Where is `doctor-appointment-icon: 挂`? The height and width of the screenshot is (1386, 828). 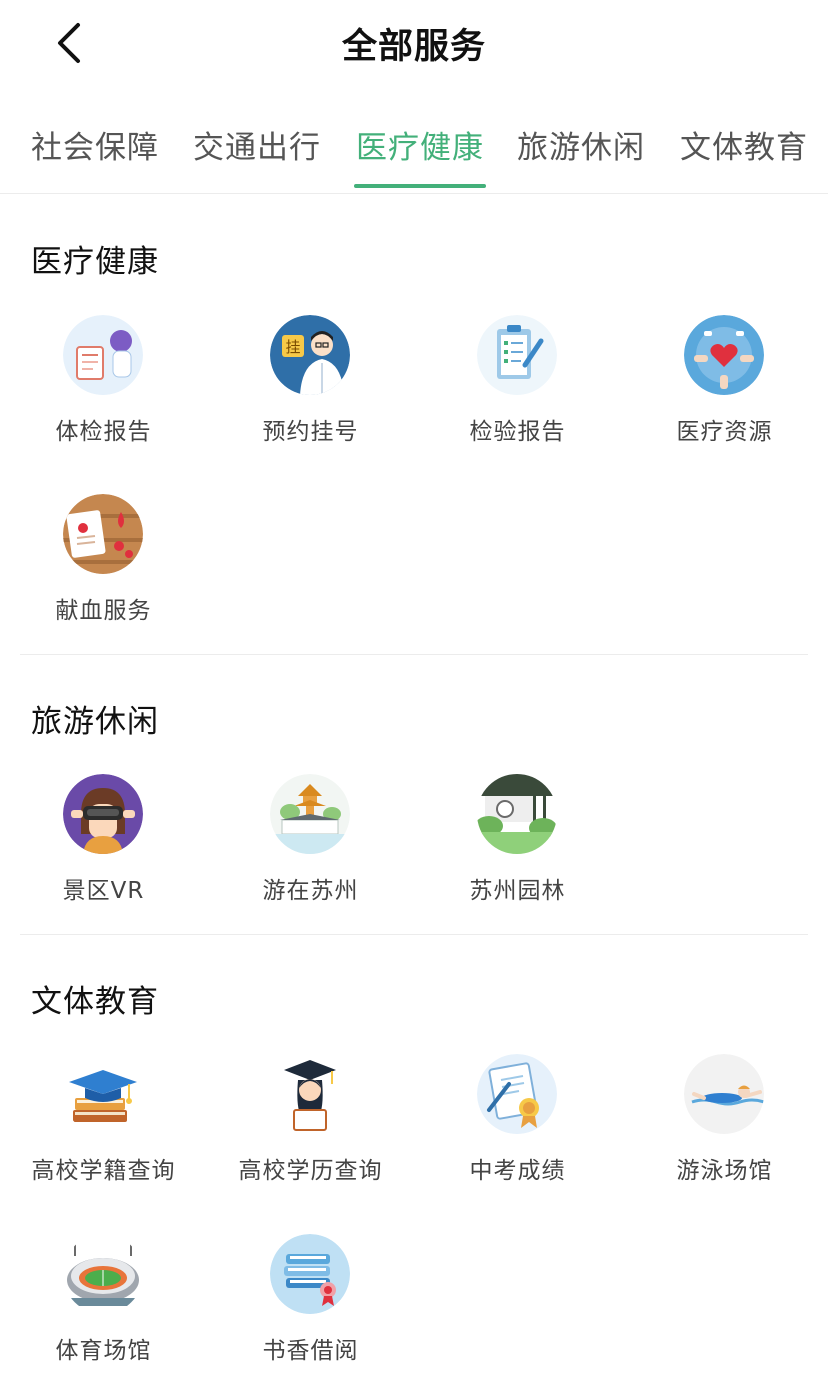 doctor-appointment-icon: 挂 is located at coordinates (310, 355).